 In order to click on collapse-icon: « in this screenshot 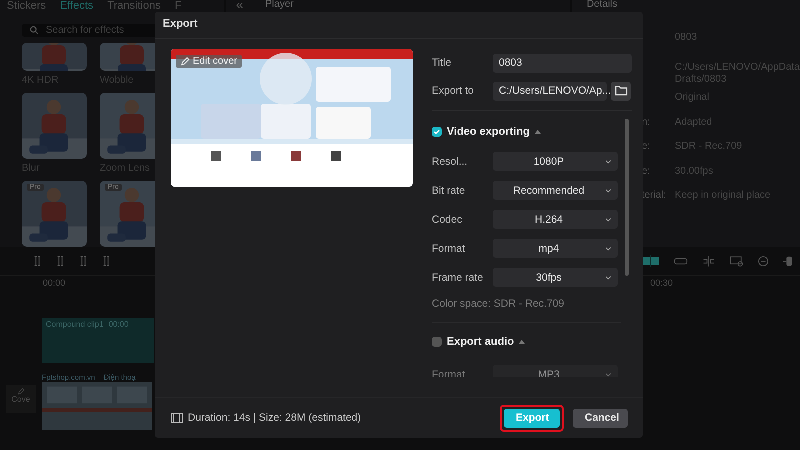, I will do `click(240, 5)`.